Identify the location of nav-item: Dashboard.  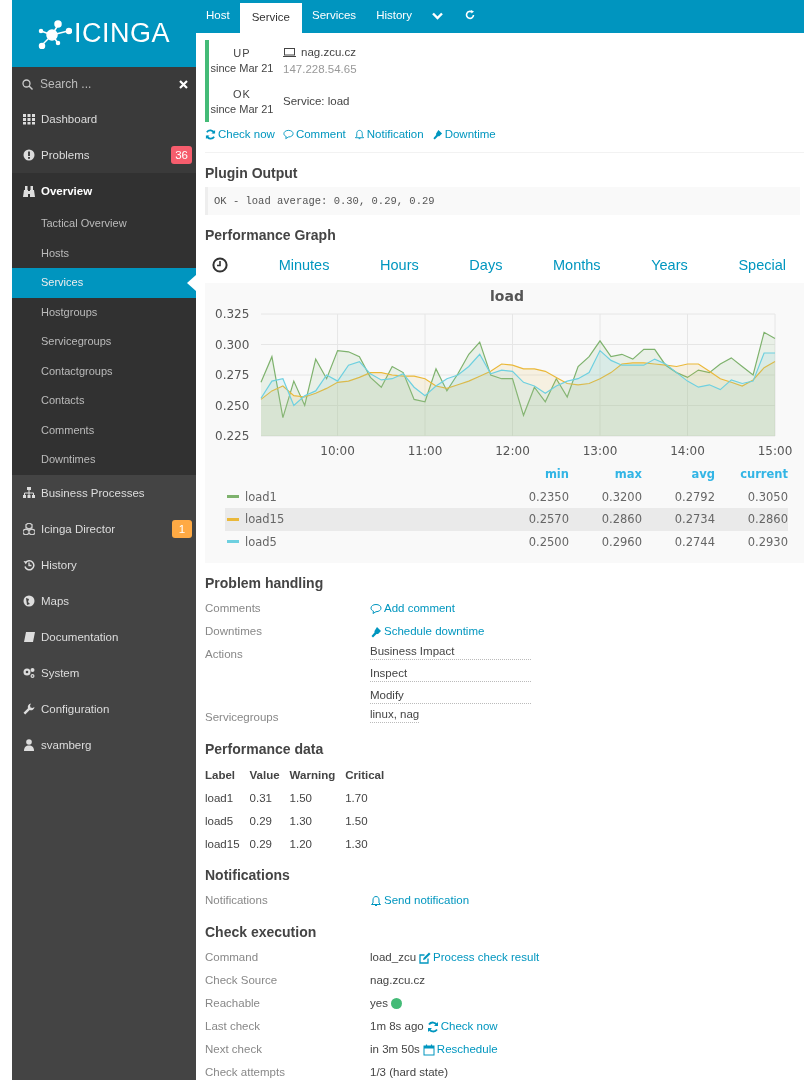
(104, 119).